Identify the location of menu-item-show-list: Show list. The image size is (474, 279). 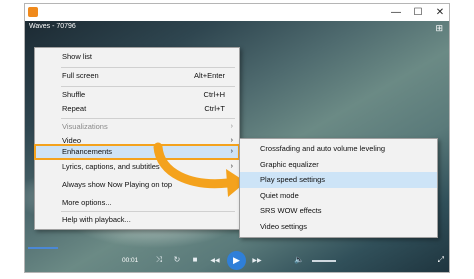
(137, 57).